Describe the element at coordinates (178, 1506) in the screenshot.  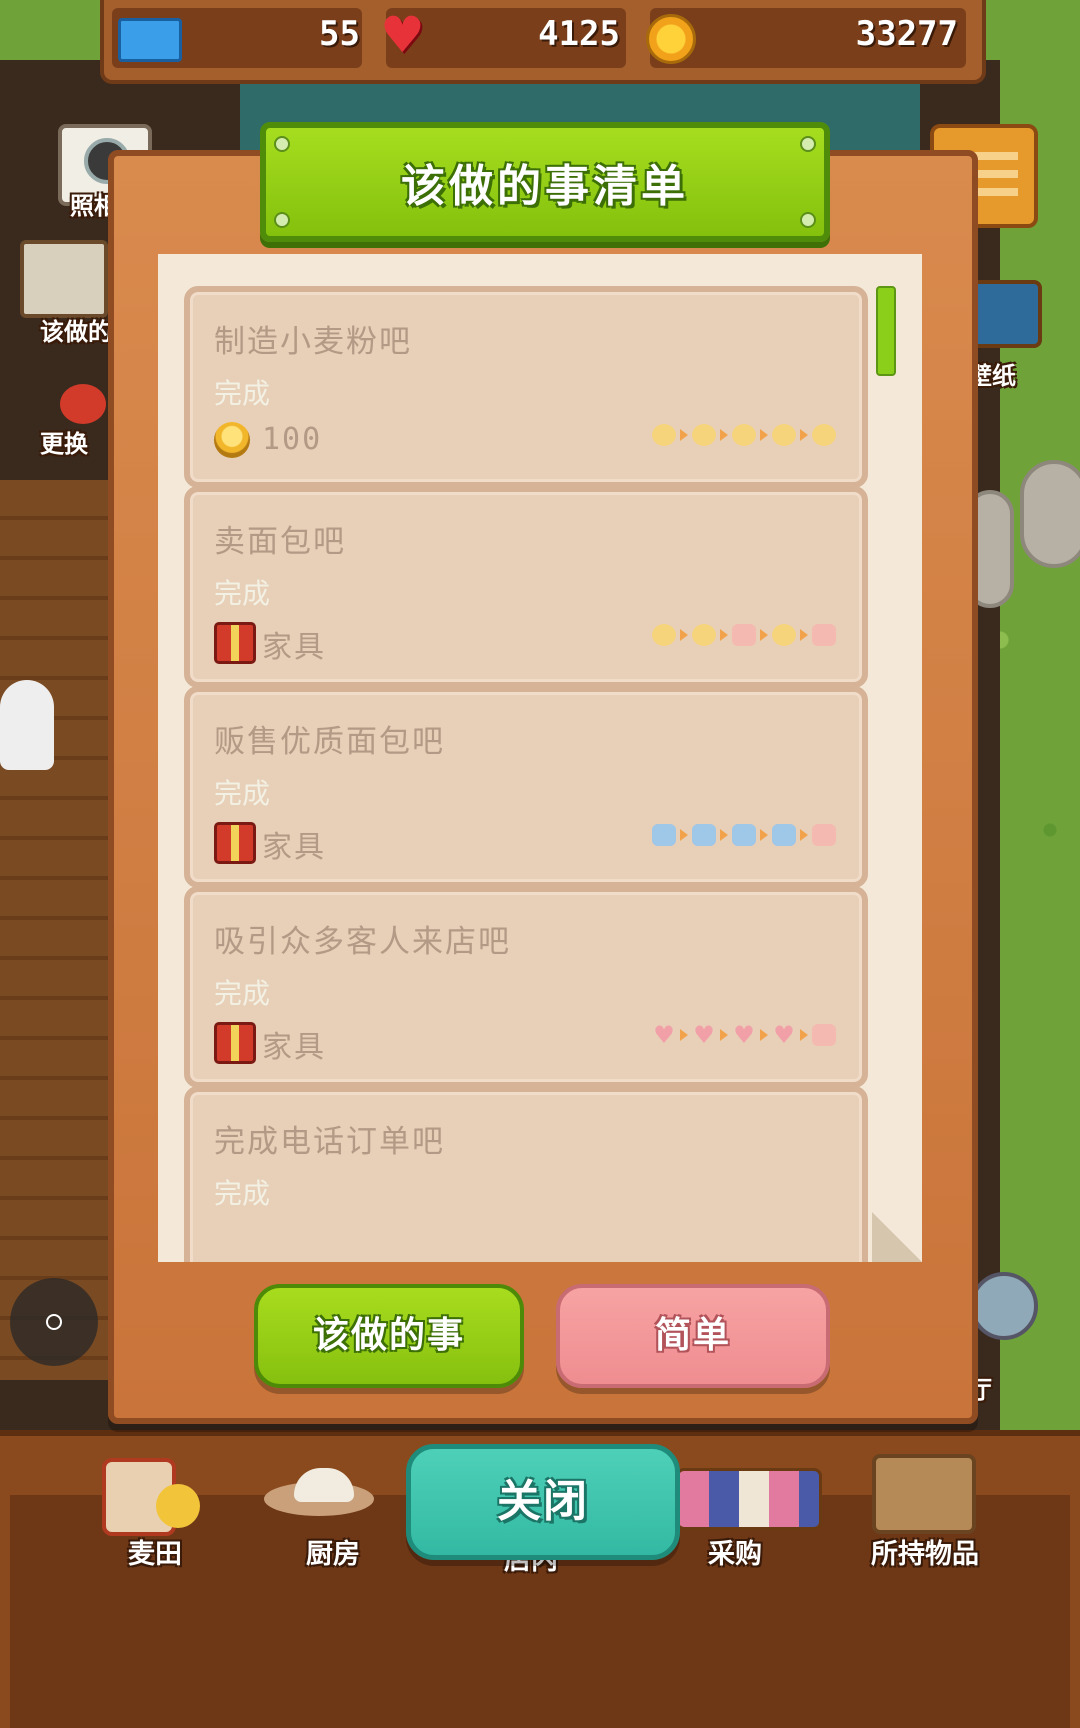
I see `wheat-icon` at that location.